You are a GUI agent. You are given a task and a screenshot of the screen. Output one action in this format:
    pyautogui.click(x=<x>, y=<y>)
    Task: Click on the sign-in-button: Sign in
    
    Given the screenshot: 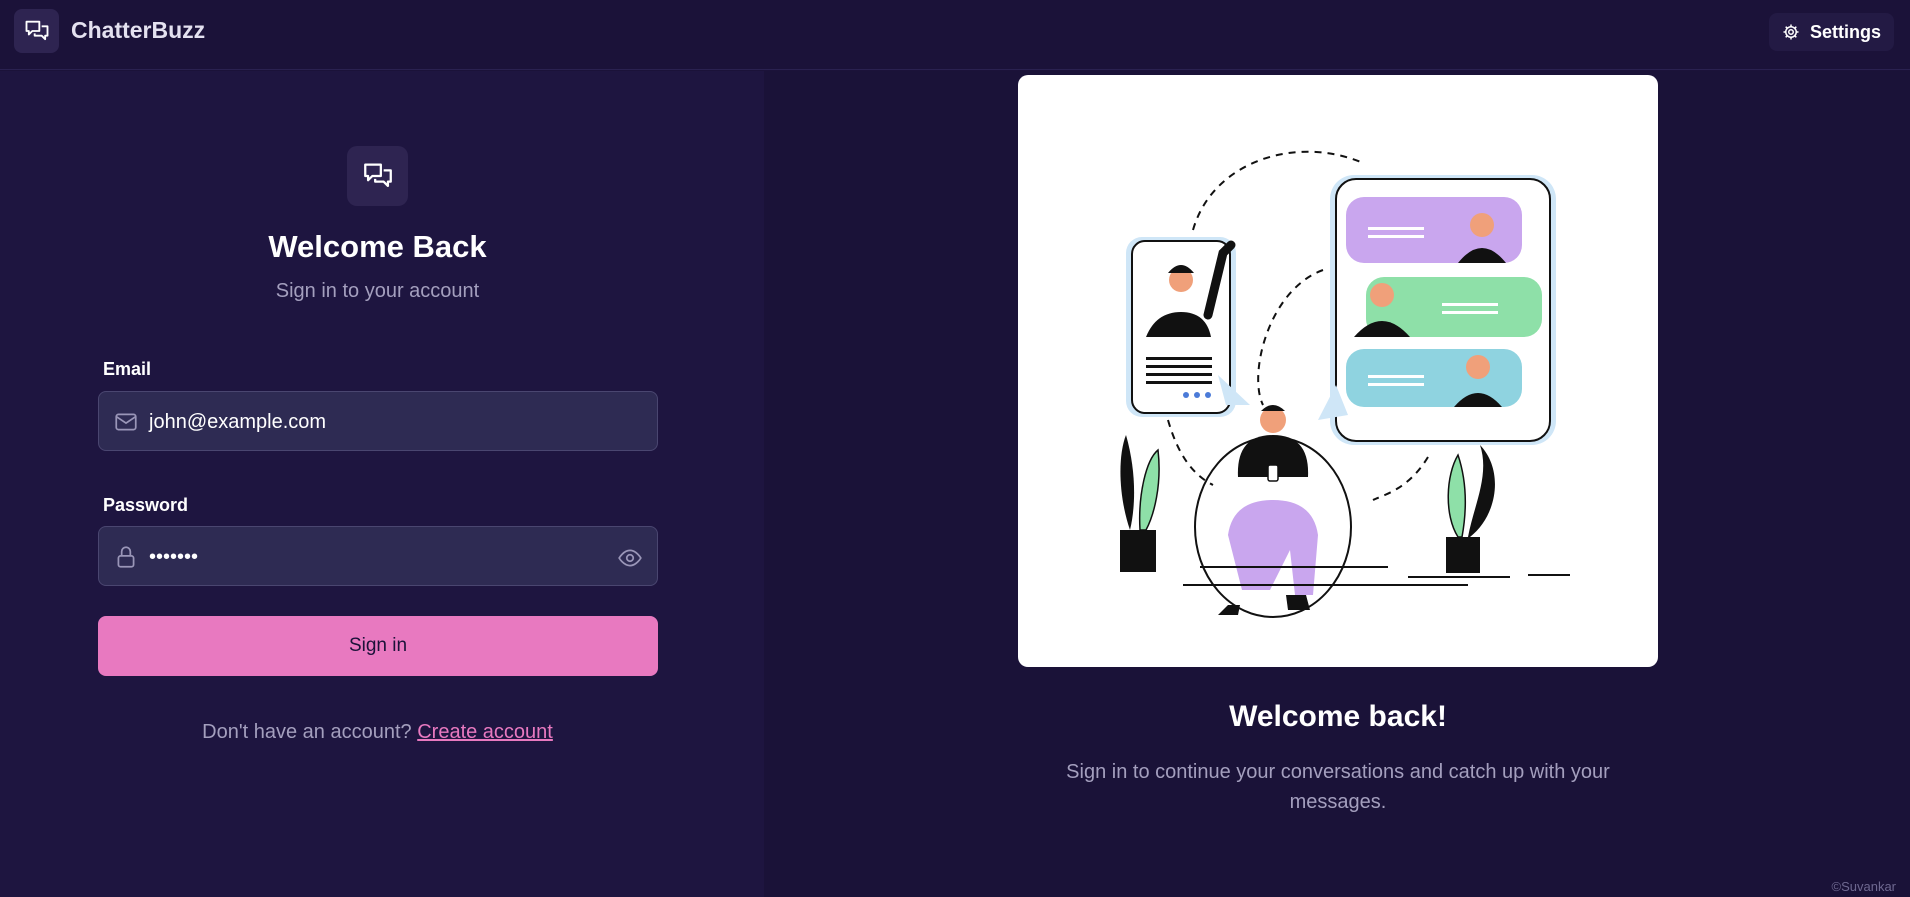 What is the action you would take?
    pyautogui.click(x=378, y=646)
    